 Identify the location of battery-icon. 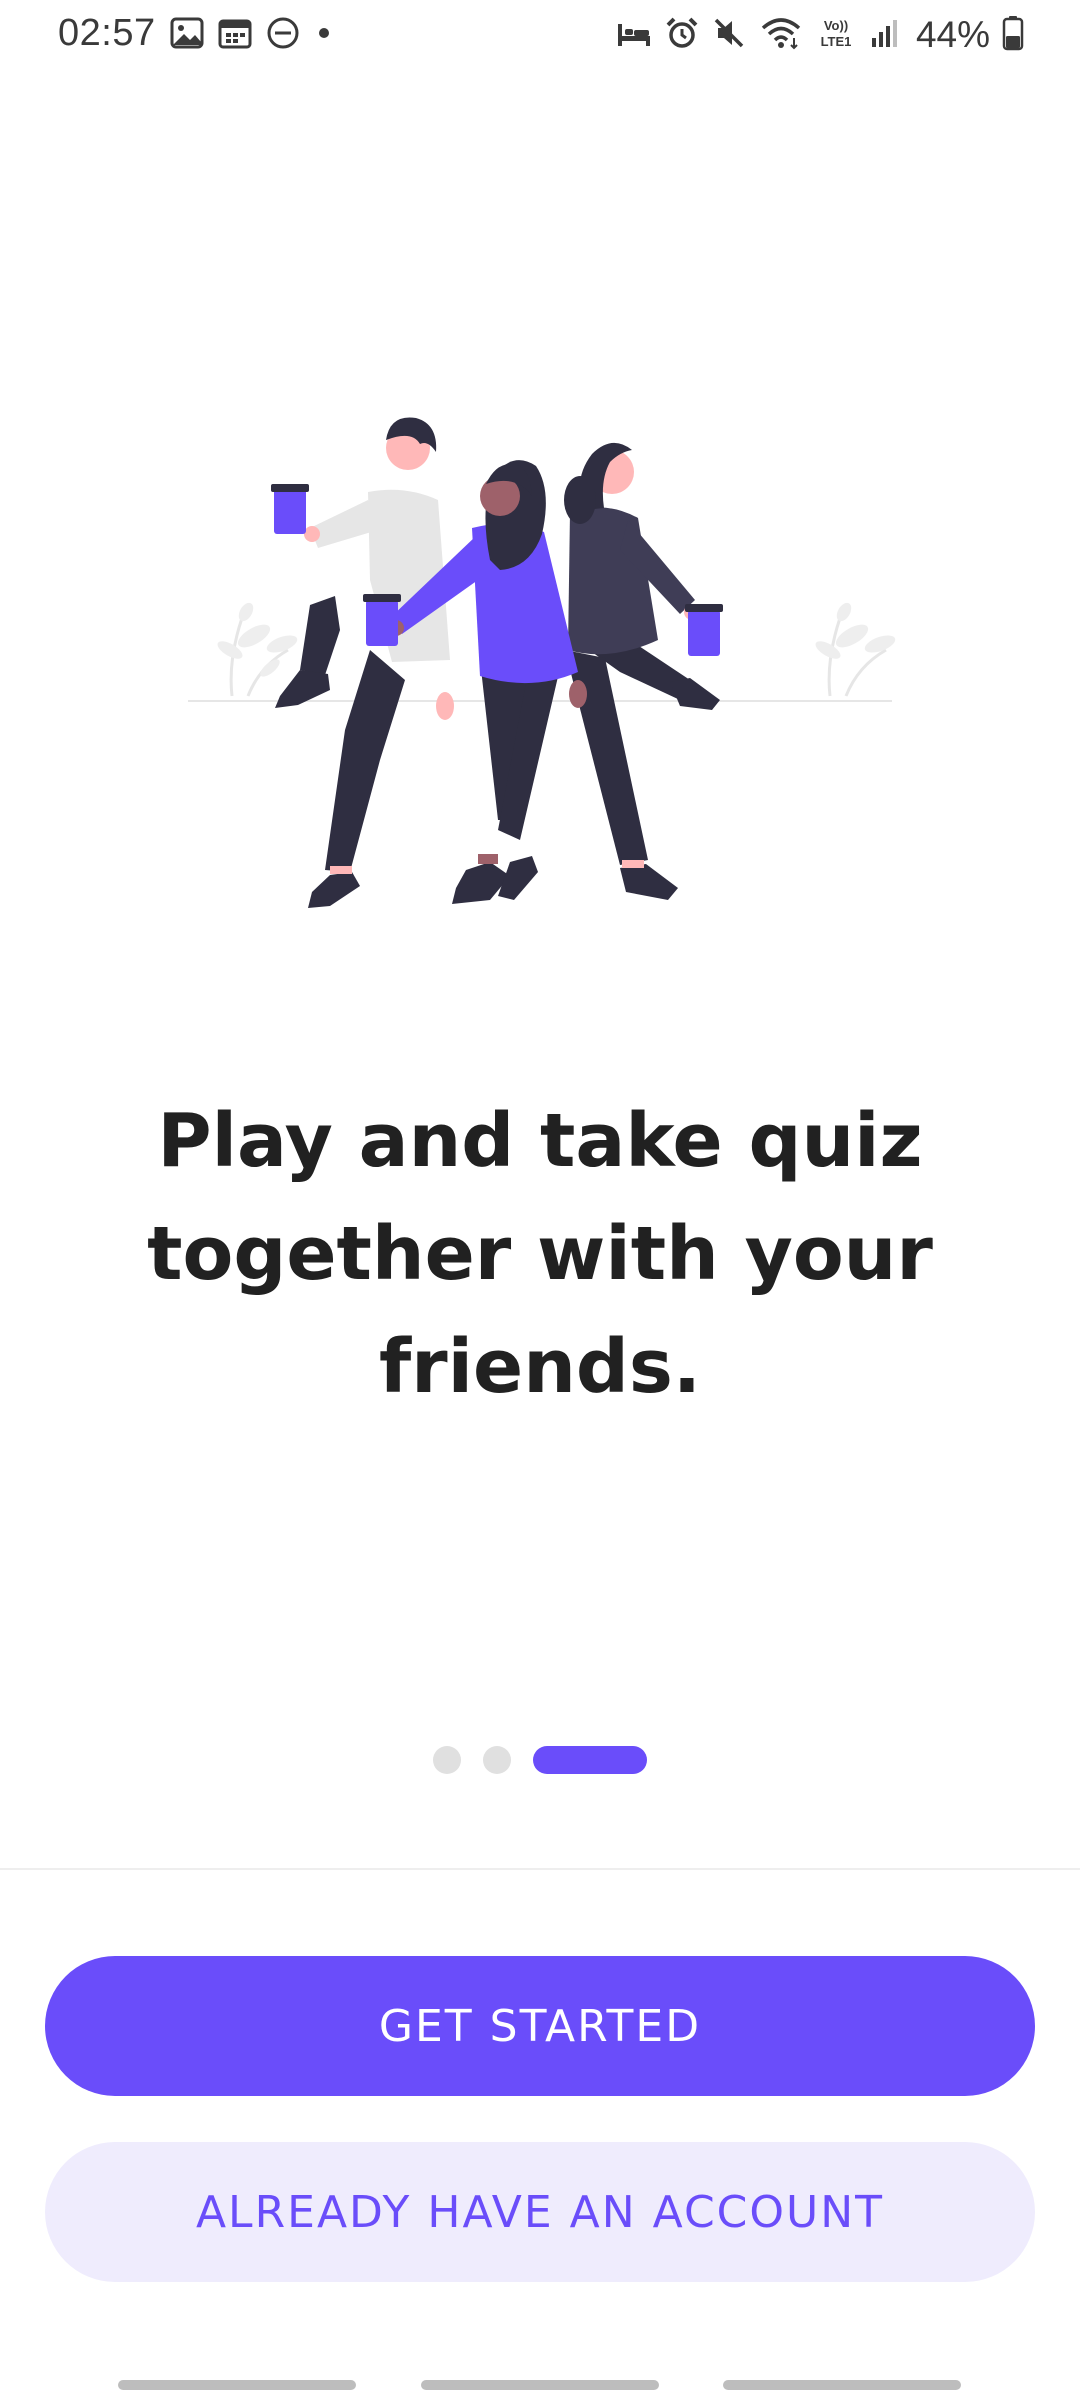
(1013, 35).